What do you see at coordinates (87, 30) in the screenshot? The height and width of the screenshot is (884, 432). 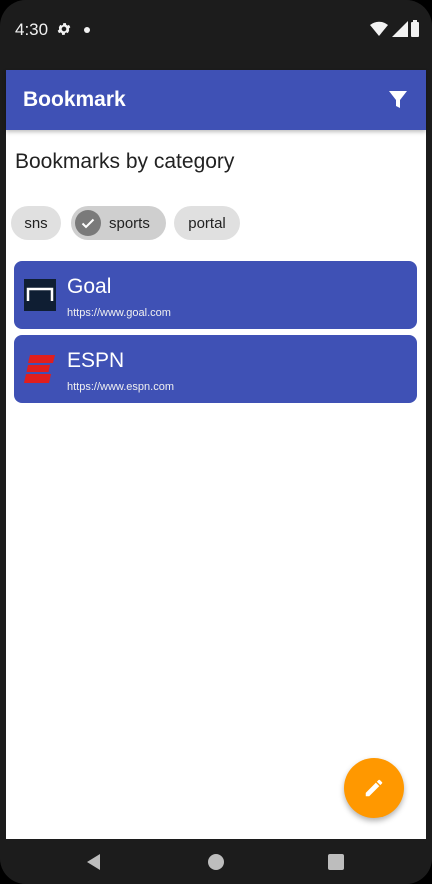 I see `notification-dot-icon` at bounding box center [87, 30].